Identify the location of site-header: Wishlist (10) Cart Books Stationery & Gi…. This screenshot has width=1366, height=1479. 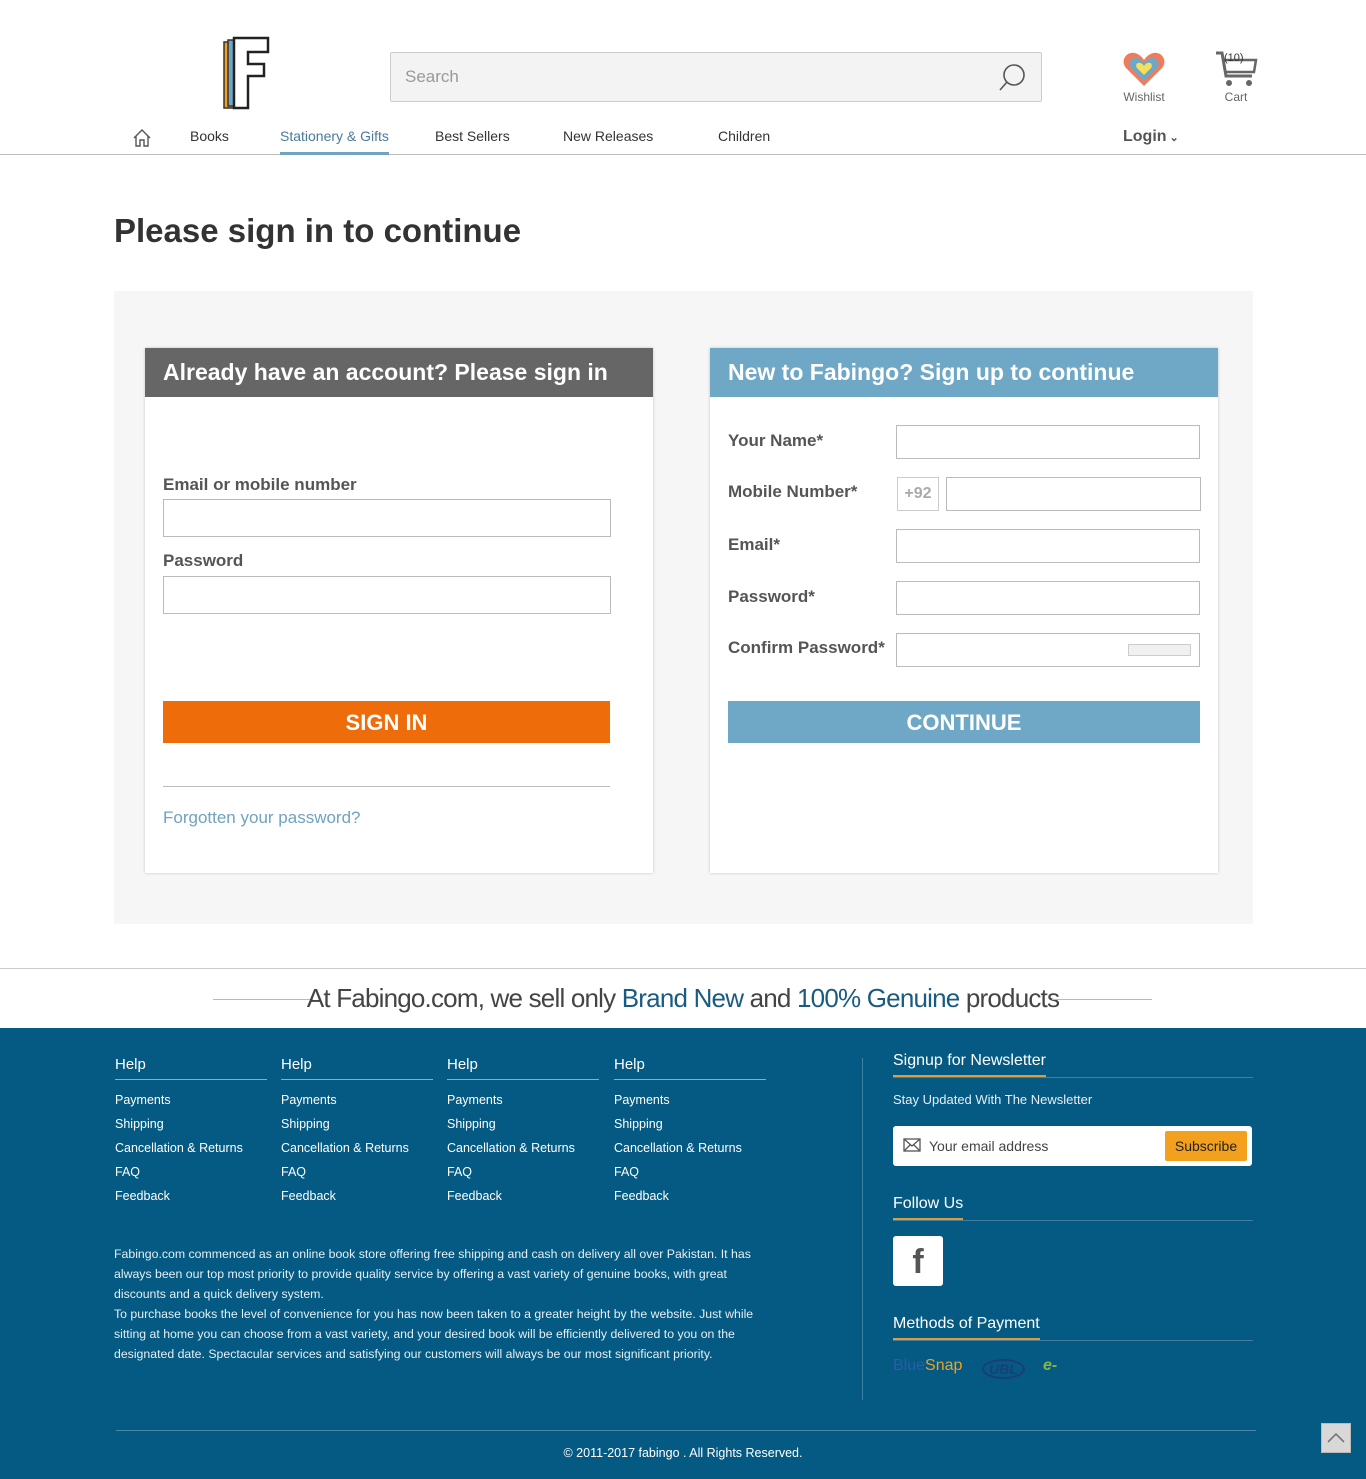
(683, 77).